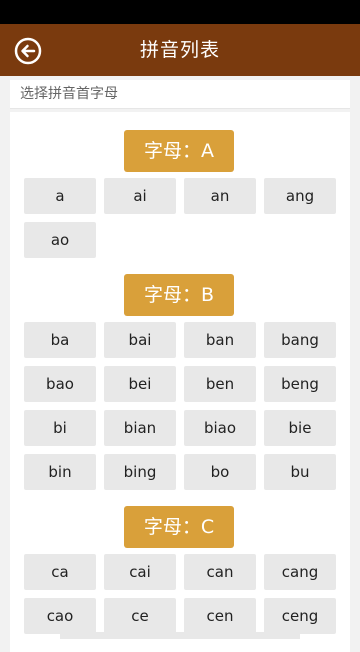 This screenshot has height=652, width=360. I want to click on pinyin-chip: ban, so click(220, 340).